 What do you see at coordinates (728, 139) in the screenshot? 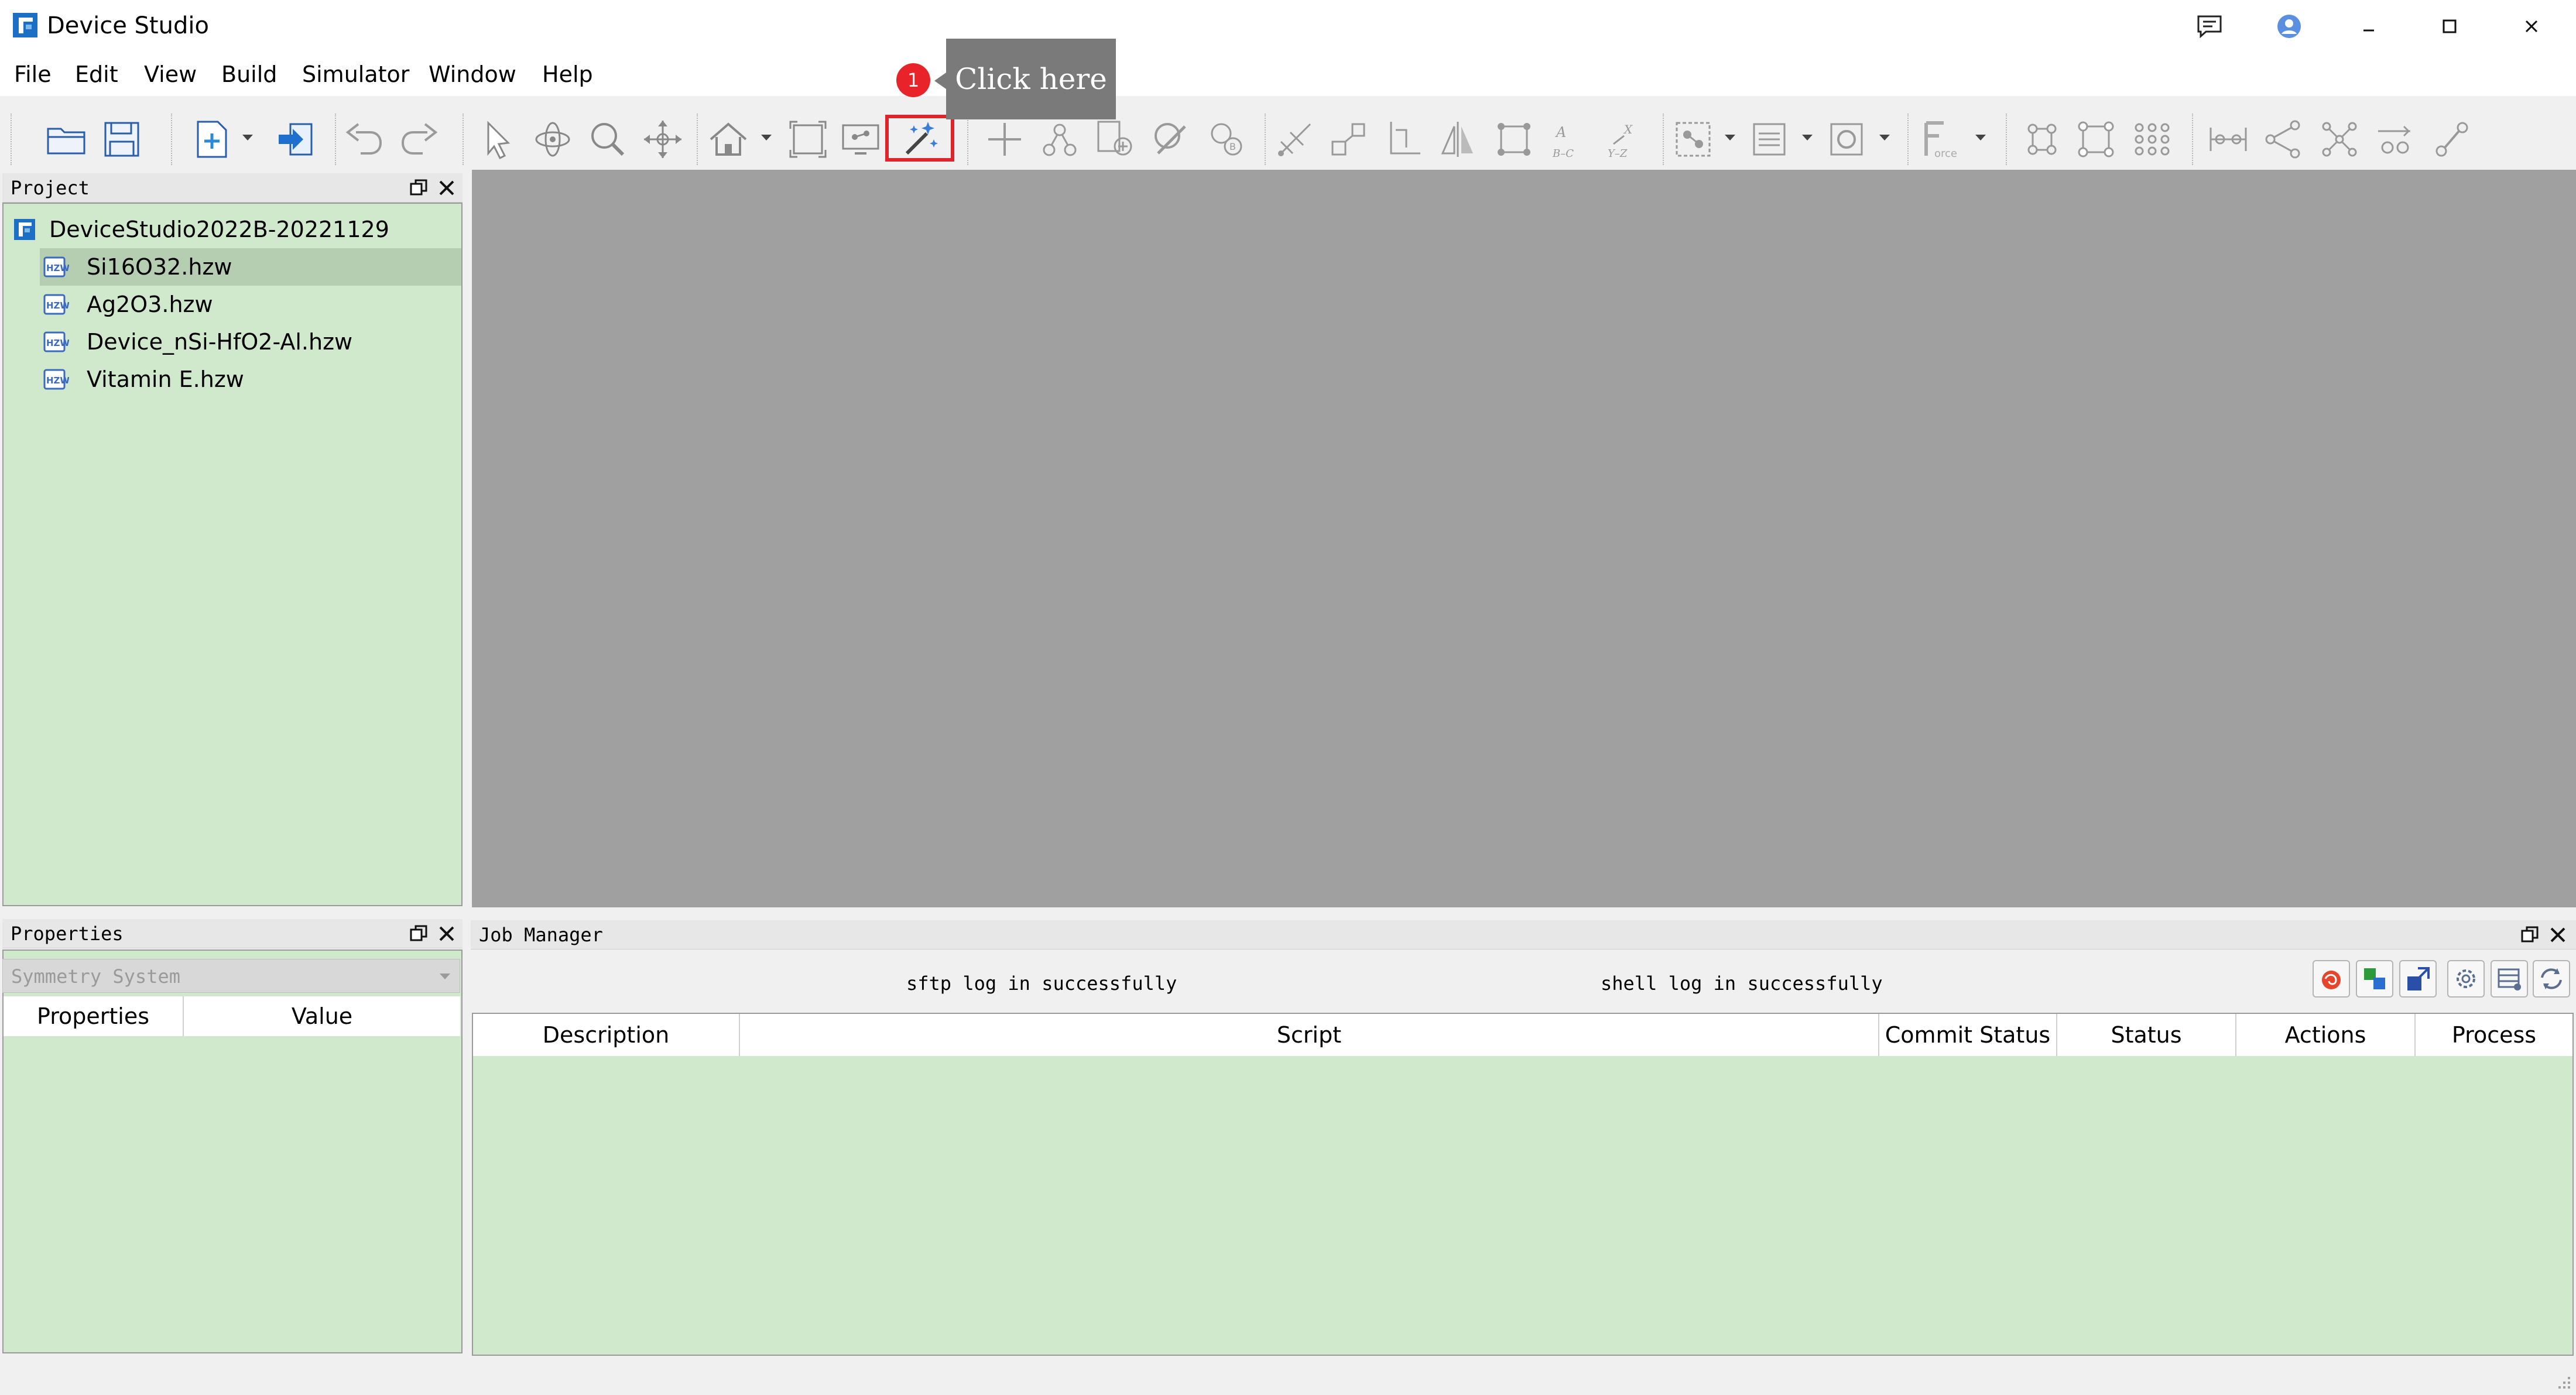
I see `home-view-icon` at bounding box center [728, 139].